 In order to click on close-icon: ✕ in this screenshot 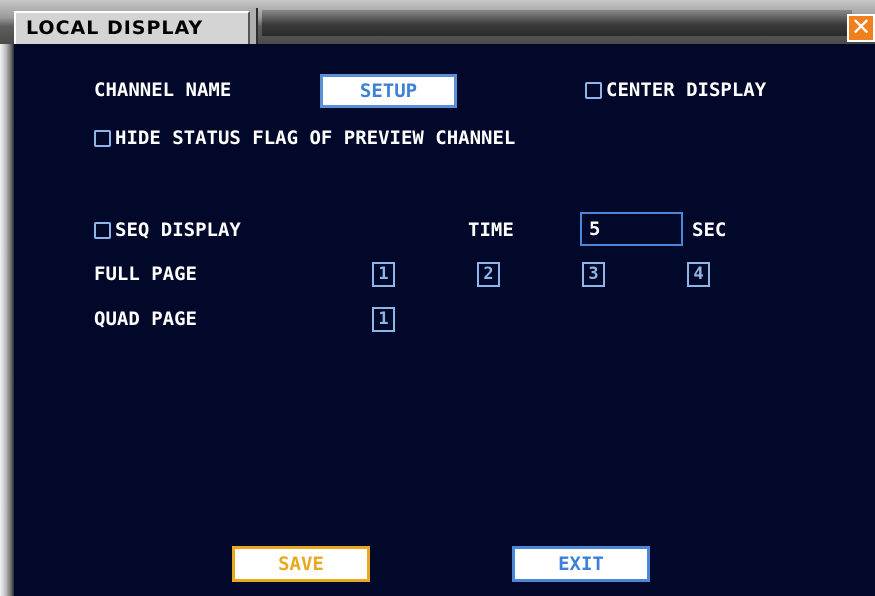, I will do `click(861, 28)`.